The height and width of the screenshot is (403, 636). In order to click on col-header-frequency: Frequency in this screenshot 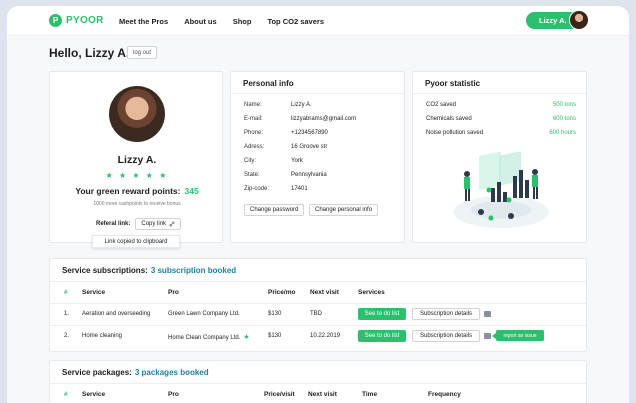, I will do `click(444, 394)`.